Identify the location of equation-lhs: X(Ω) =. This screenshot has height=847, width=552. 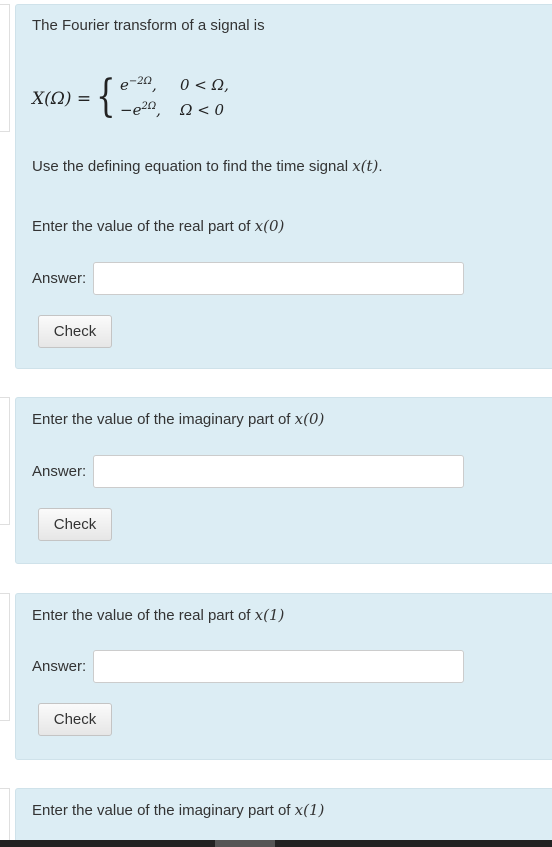
(62, 99).